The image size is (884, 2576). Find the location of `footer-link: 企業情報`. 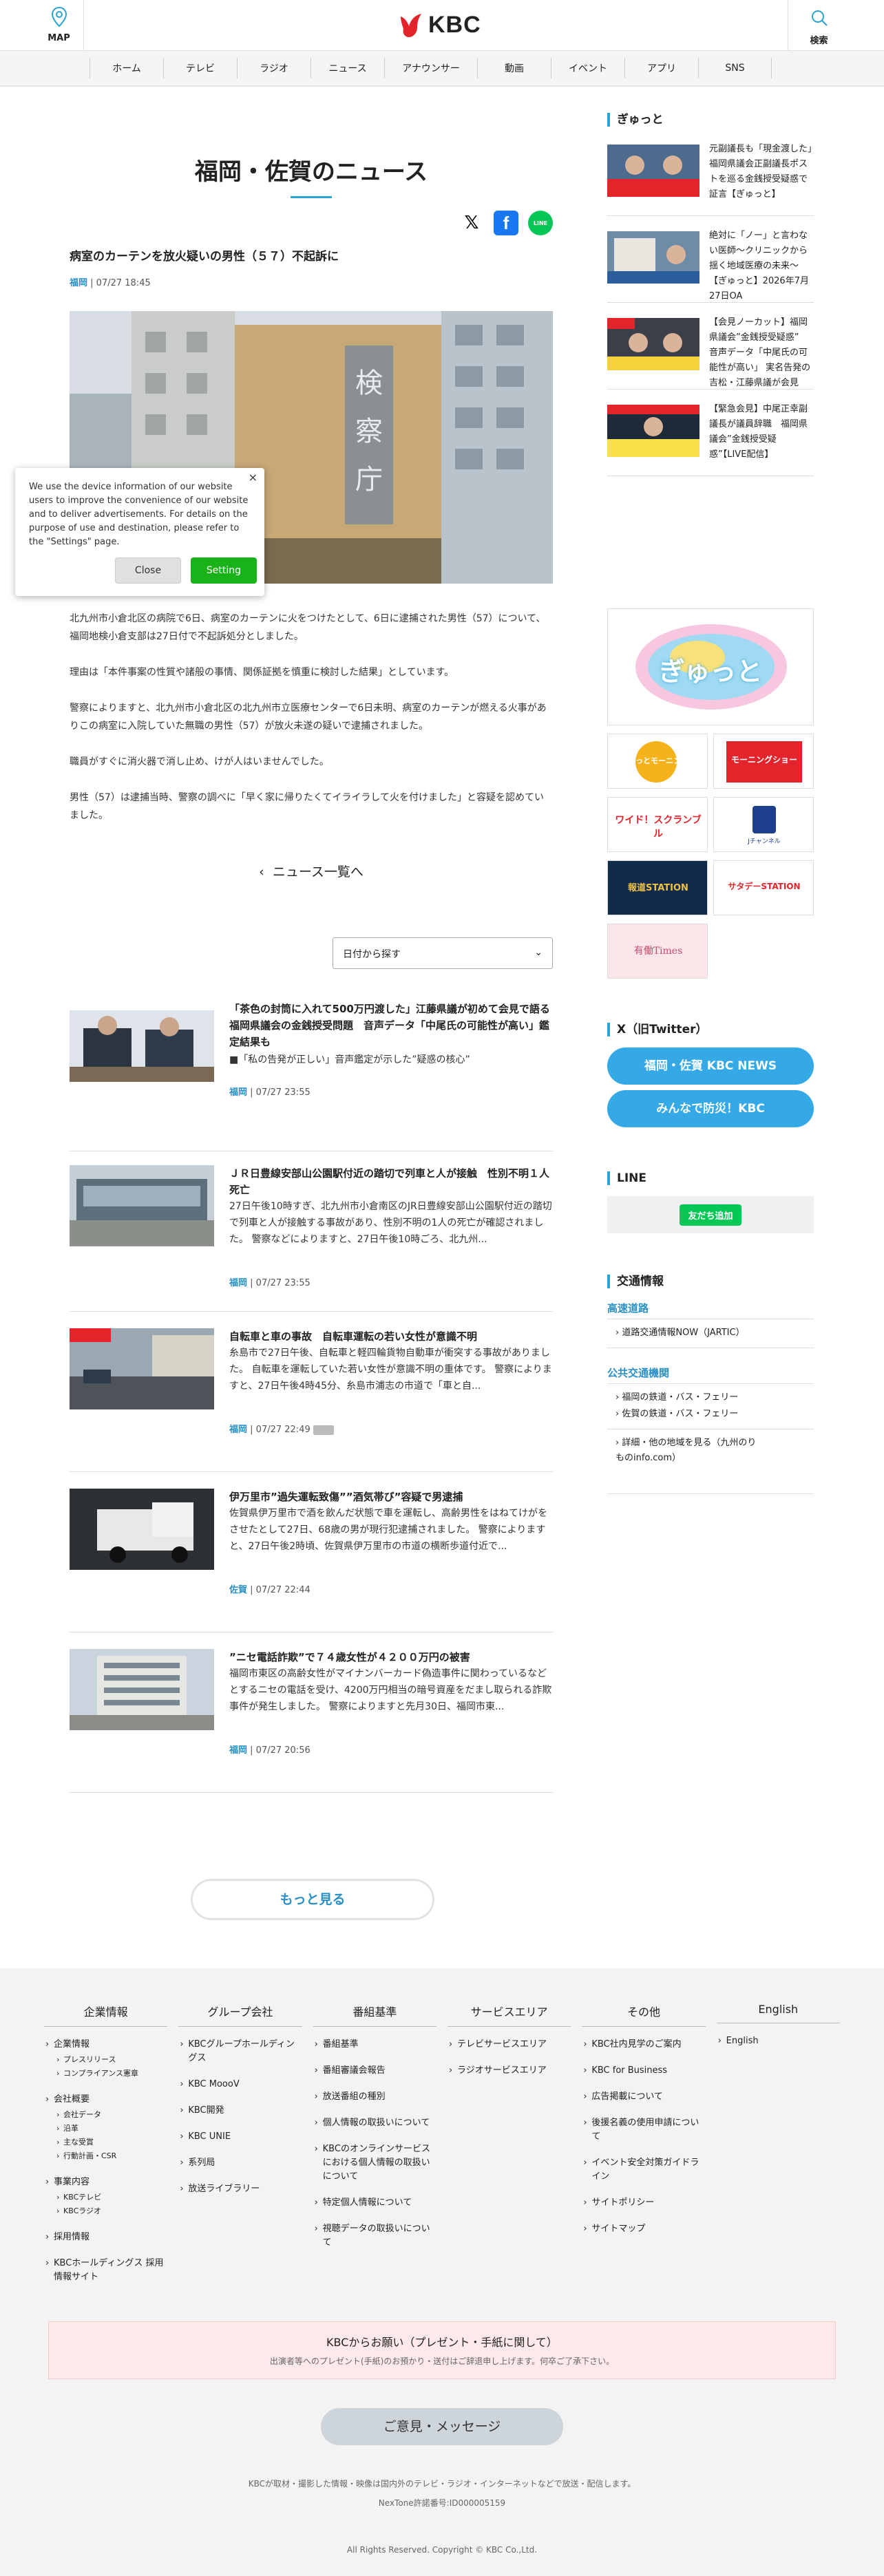

footer-link: 企業情報 is located at coordinates (105, 2045).